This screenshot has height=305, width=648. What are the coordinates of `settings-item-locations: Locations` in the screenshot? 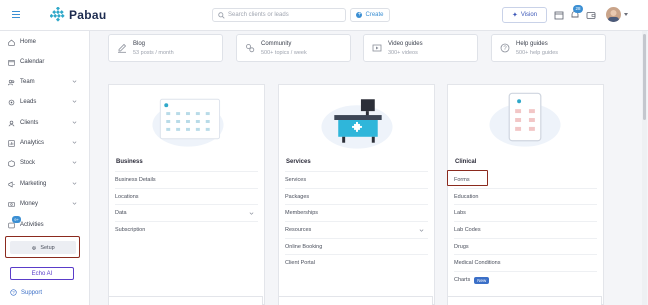 It's located at (186, 196).